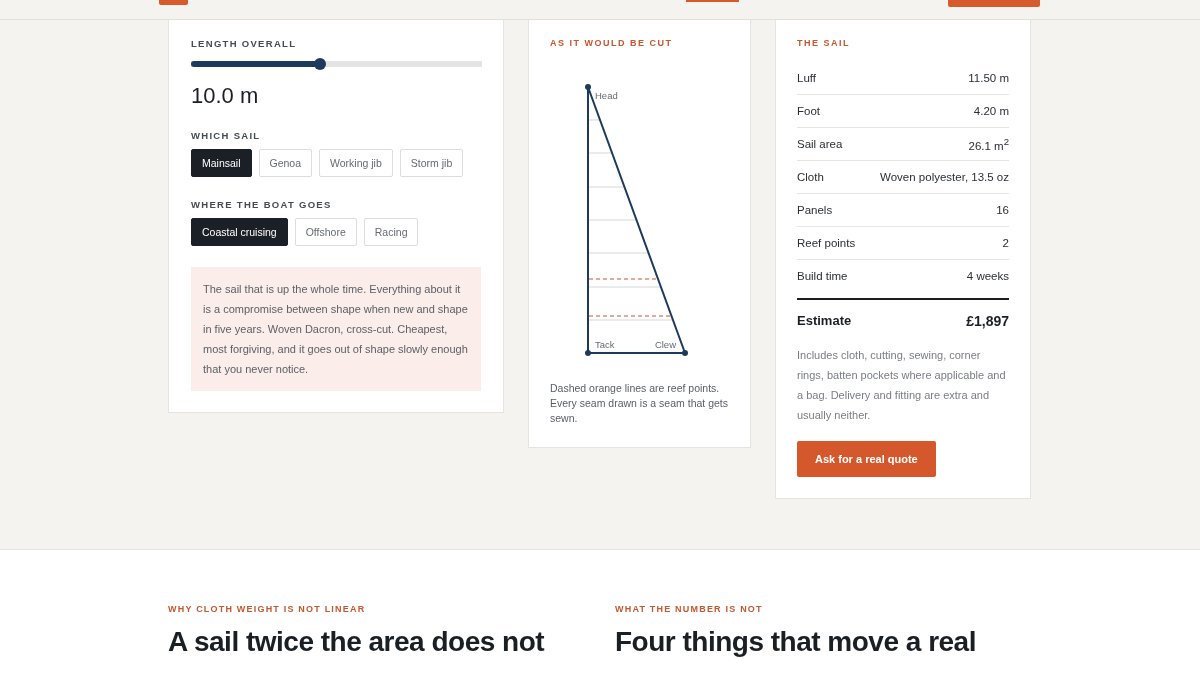  I want to click on spec-value: 4 weeks, so click(987, 276).